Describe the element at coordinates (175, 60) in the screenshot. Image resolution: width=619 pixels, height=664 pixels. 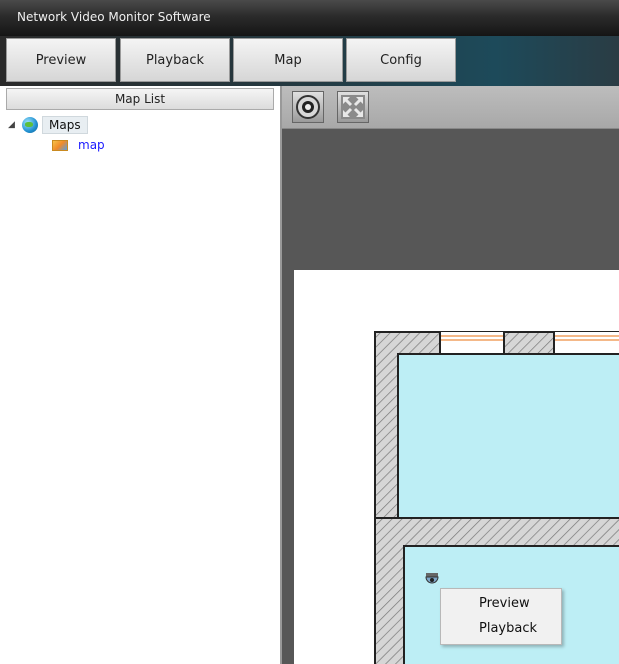
I see `tab-playback: Playback` at that location.